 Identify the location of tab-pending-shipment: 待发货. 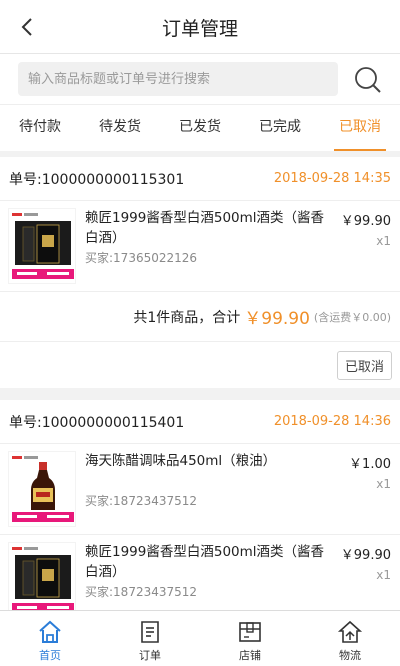
(120, 128).